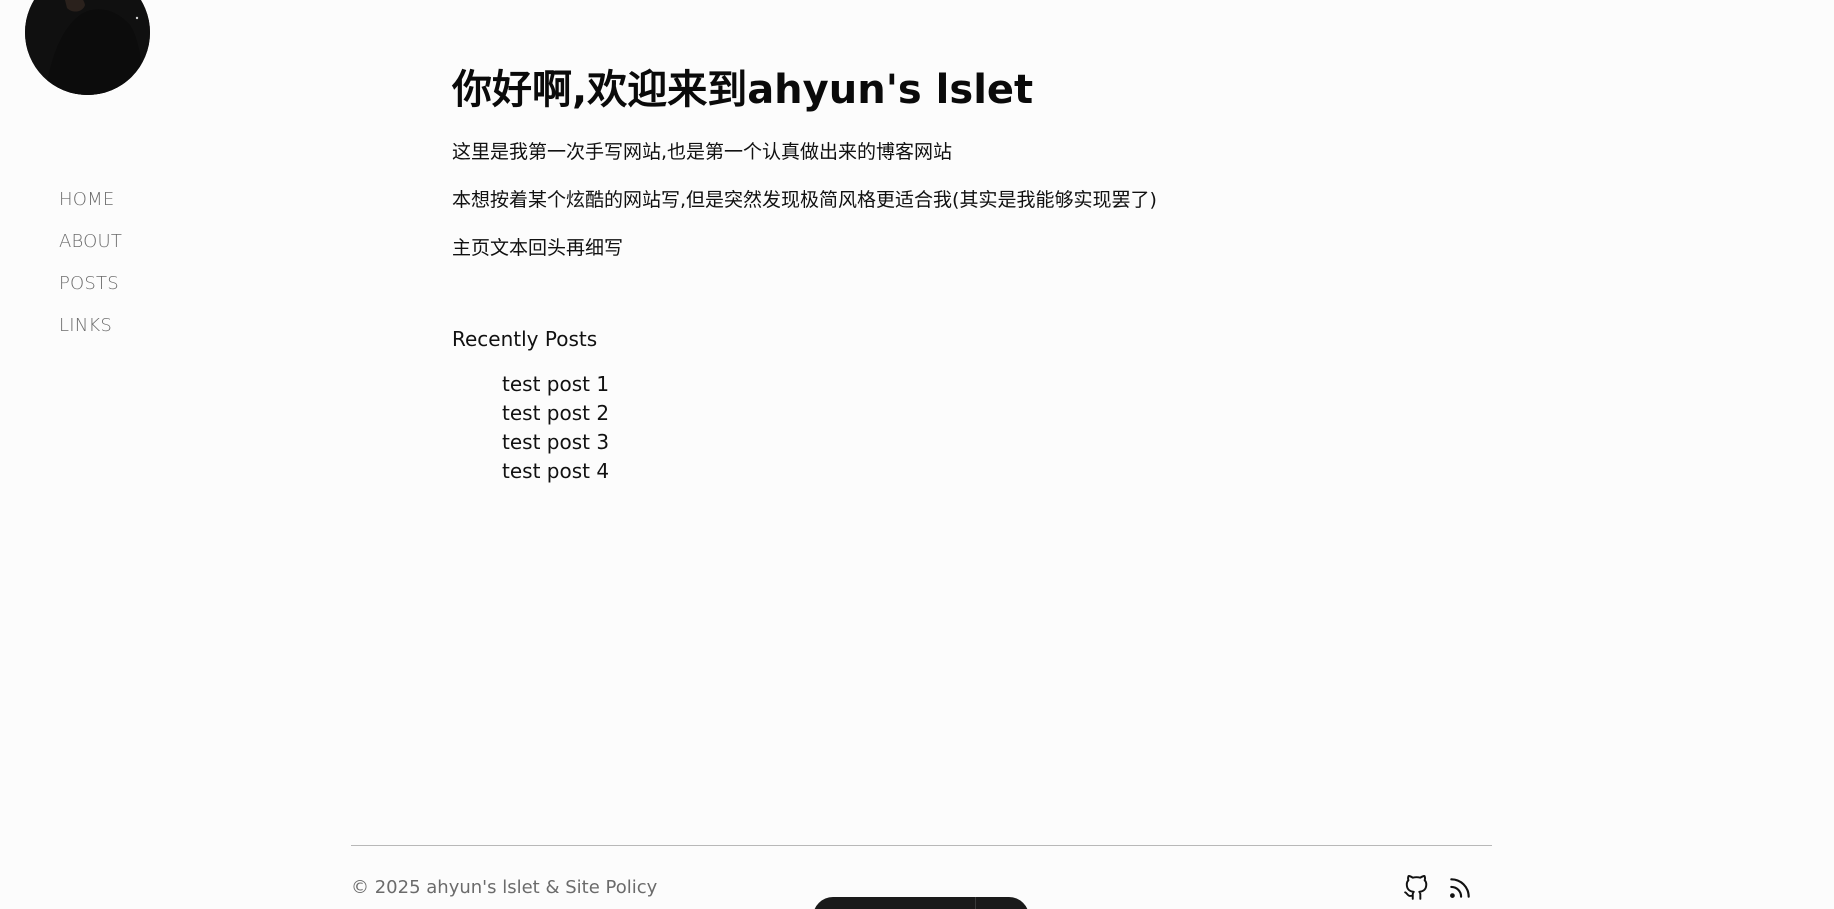  What do you see at coordinates (90, 209) in the screenshot?
I see `nav-item-home: HOME` at bounding box center [90, 209].